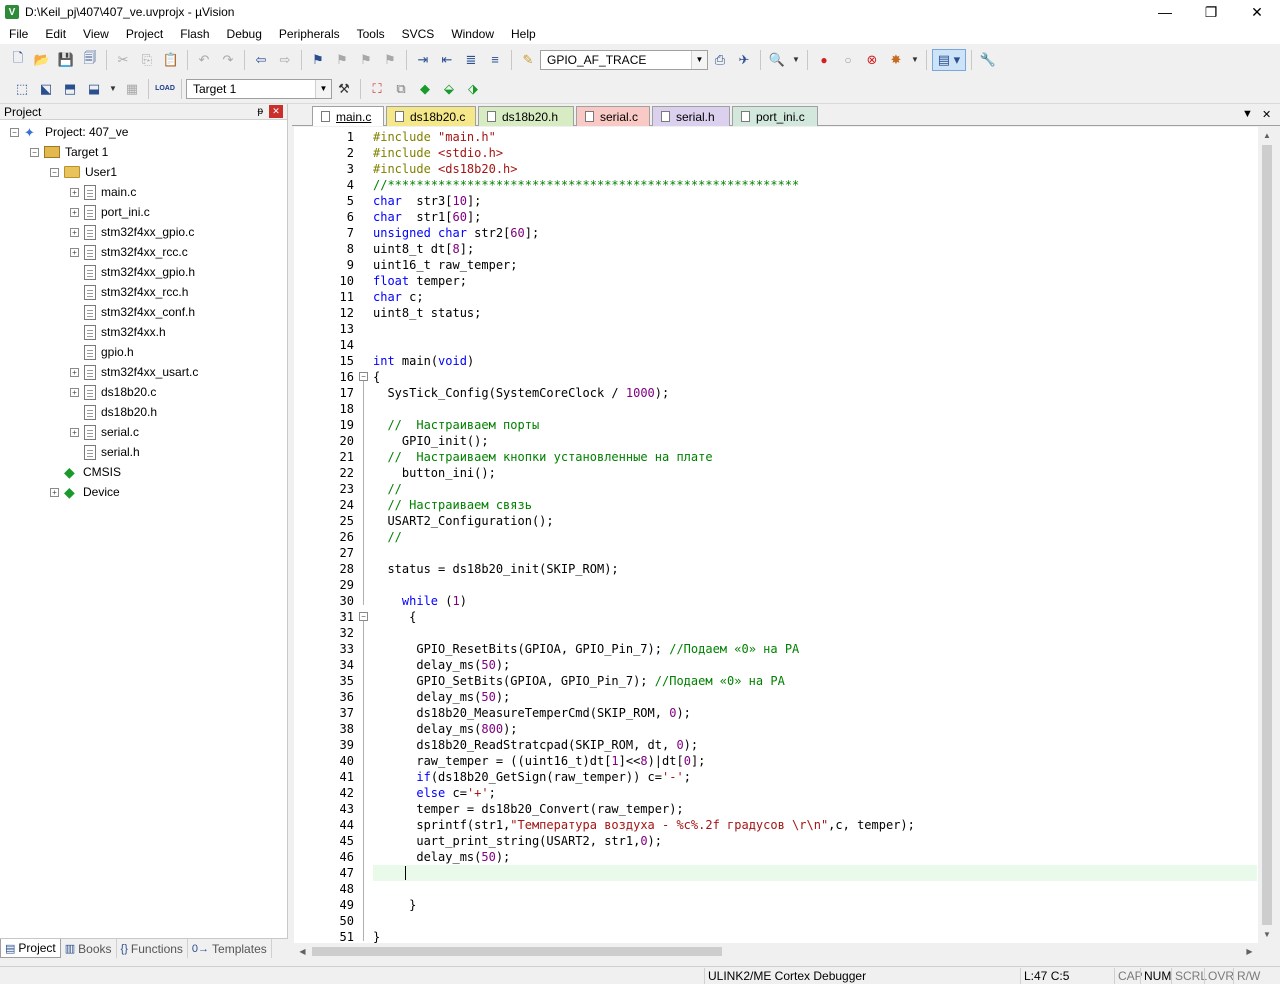 The height and width of the screenshot is (984, 1280). Describe the element at coordinates (473, 89) in the screenshot. I see `software-packs-icon: ⬗` at that location.